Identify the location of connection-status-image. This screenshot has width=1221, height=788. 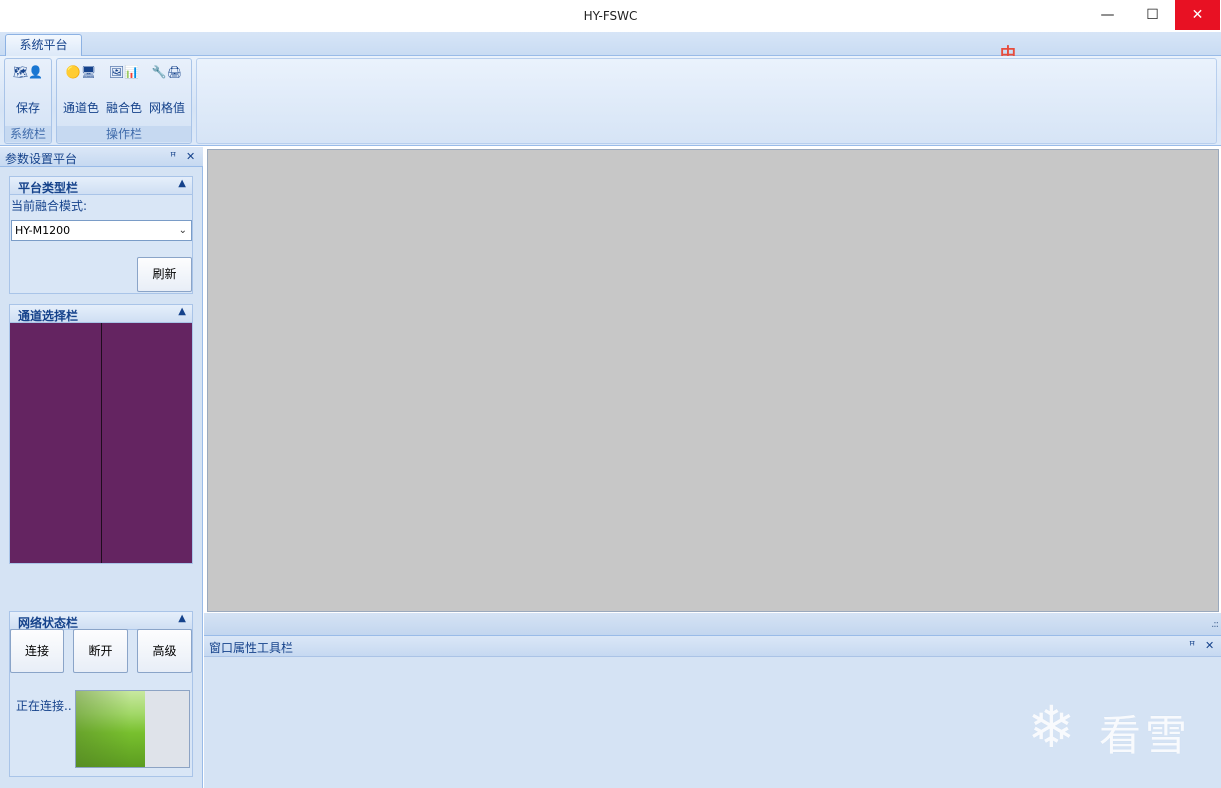
(132, 729).